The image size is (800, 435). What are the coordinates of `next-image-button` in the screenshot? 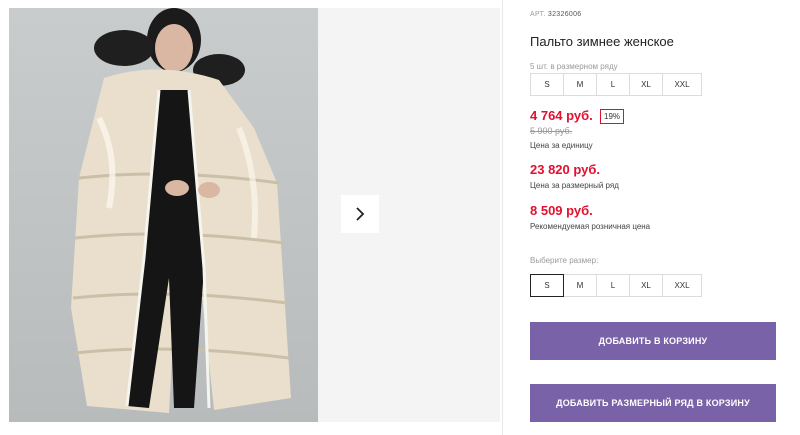 It's located at (360, 214).